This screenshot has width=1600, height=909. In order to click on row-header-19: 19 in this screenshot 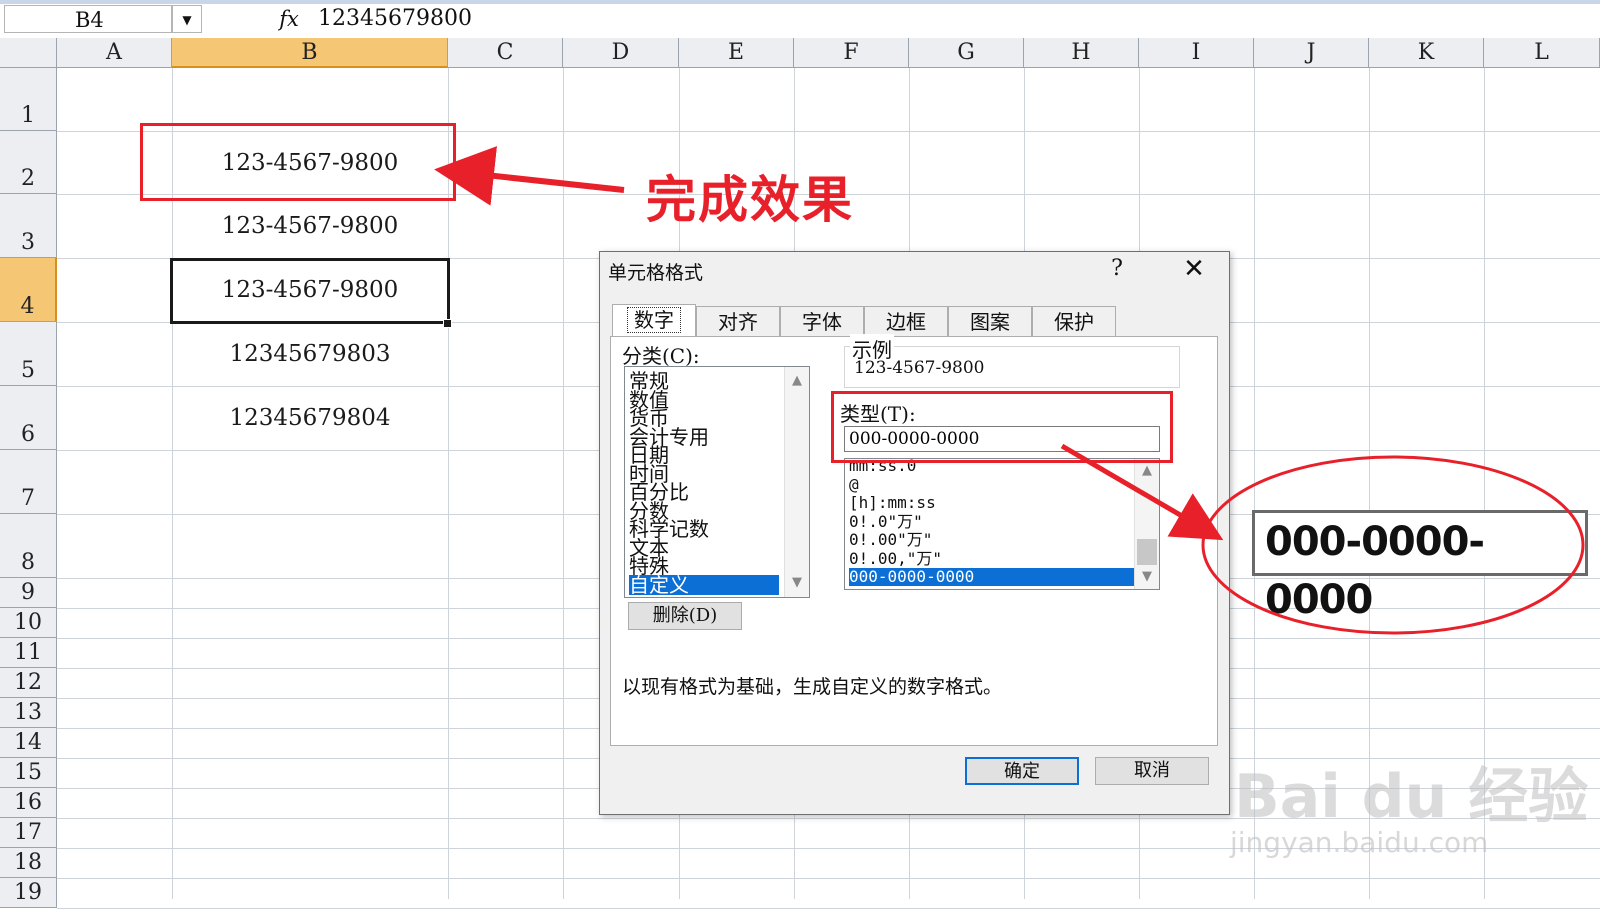, I will do `click(28, 893)`.